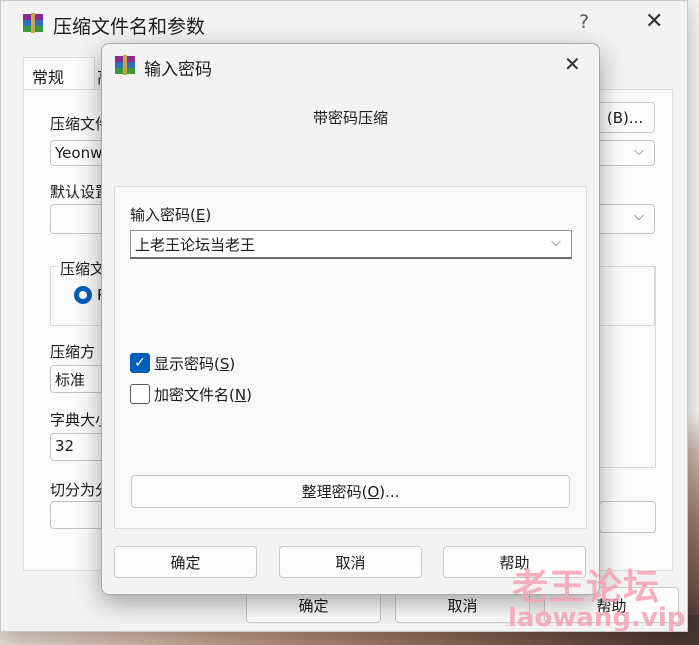  What do you see at coordinates (171, 215) in the screenshot?
I see `password-label: 输入密码(E)` at bounding box center [171, 215].